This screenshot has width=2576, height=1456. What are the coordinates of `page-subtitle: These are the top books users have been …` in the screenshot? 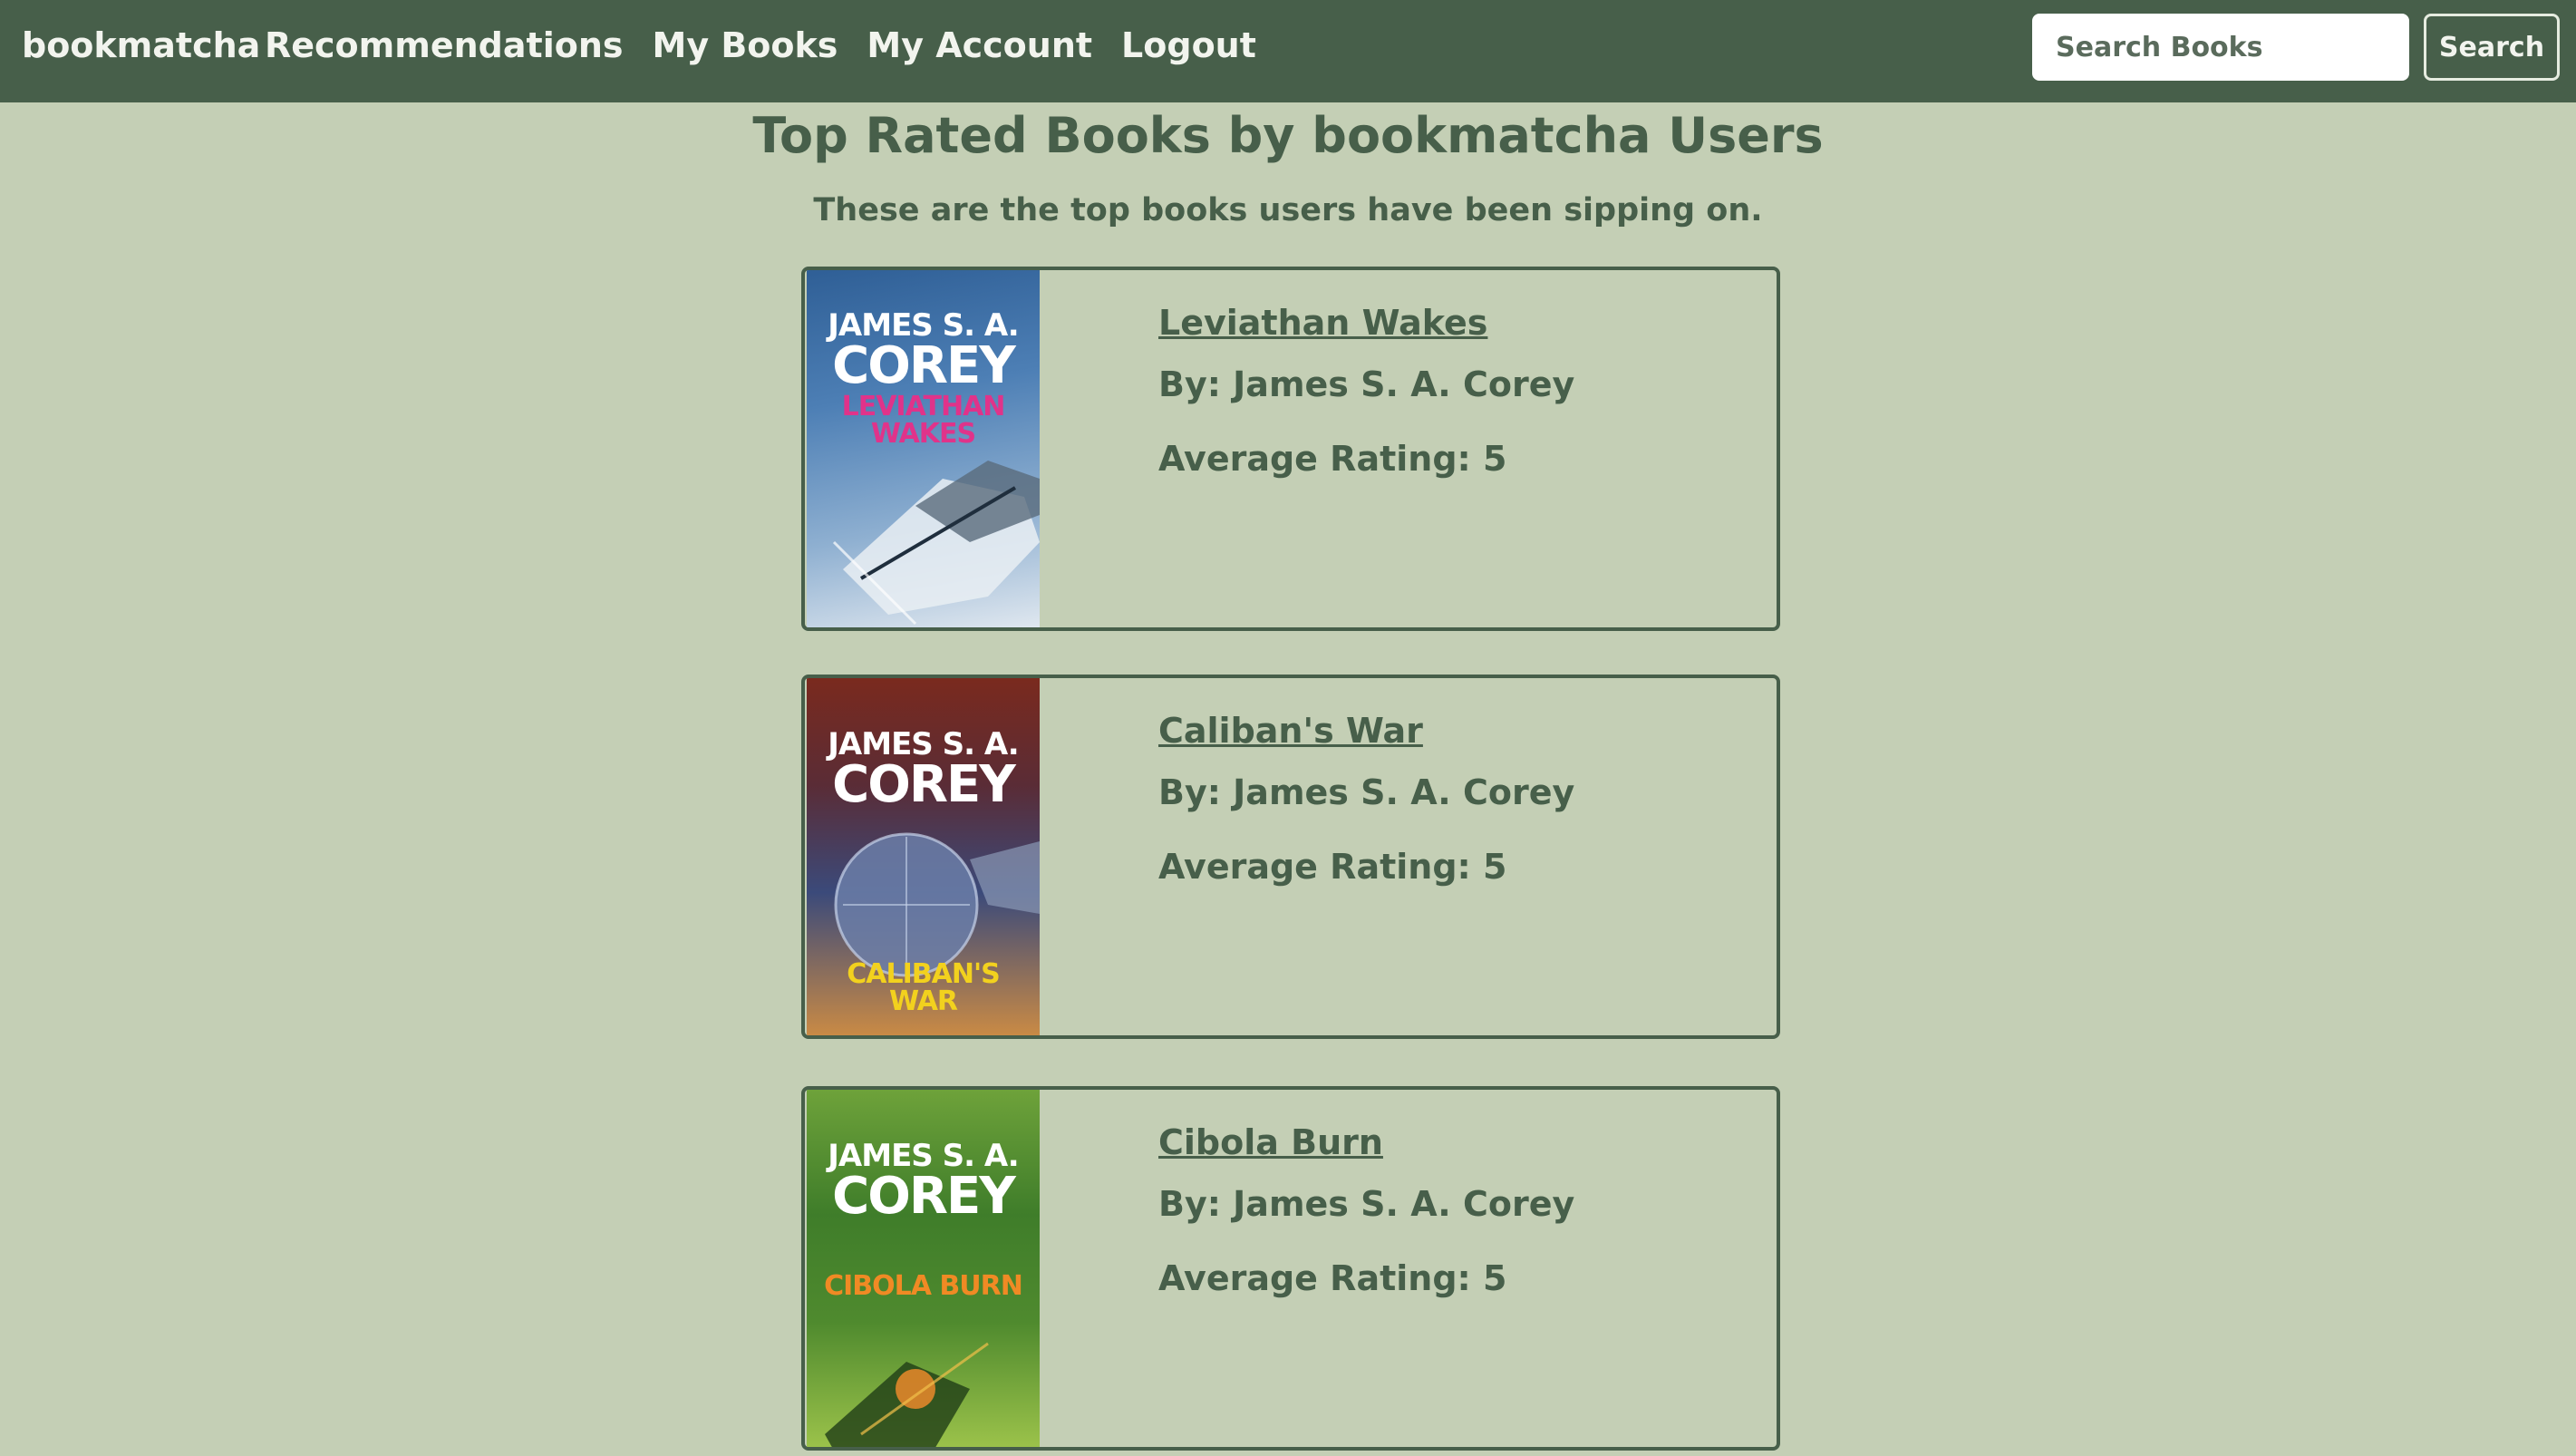 It's located at (1288, 210).